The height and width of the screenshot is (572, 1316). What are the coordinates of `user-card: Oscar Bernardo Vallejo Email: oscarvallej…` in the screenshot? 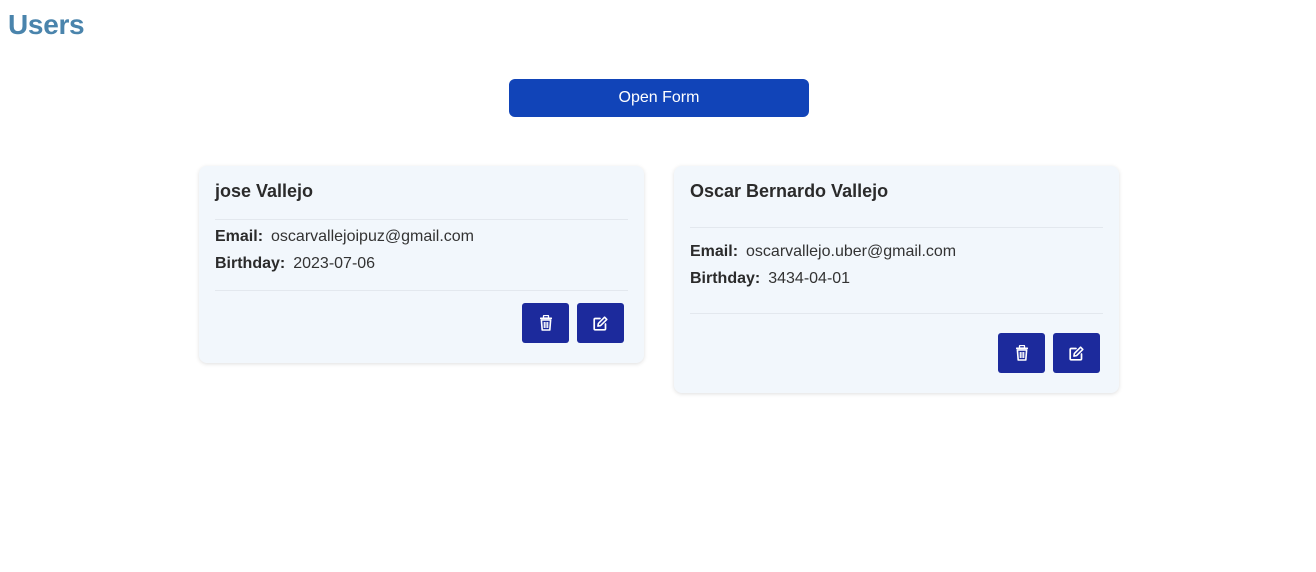 It's located at (896, 279).